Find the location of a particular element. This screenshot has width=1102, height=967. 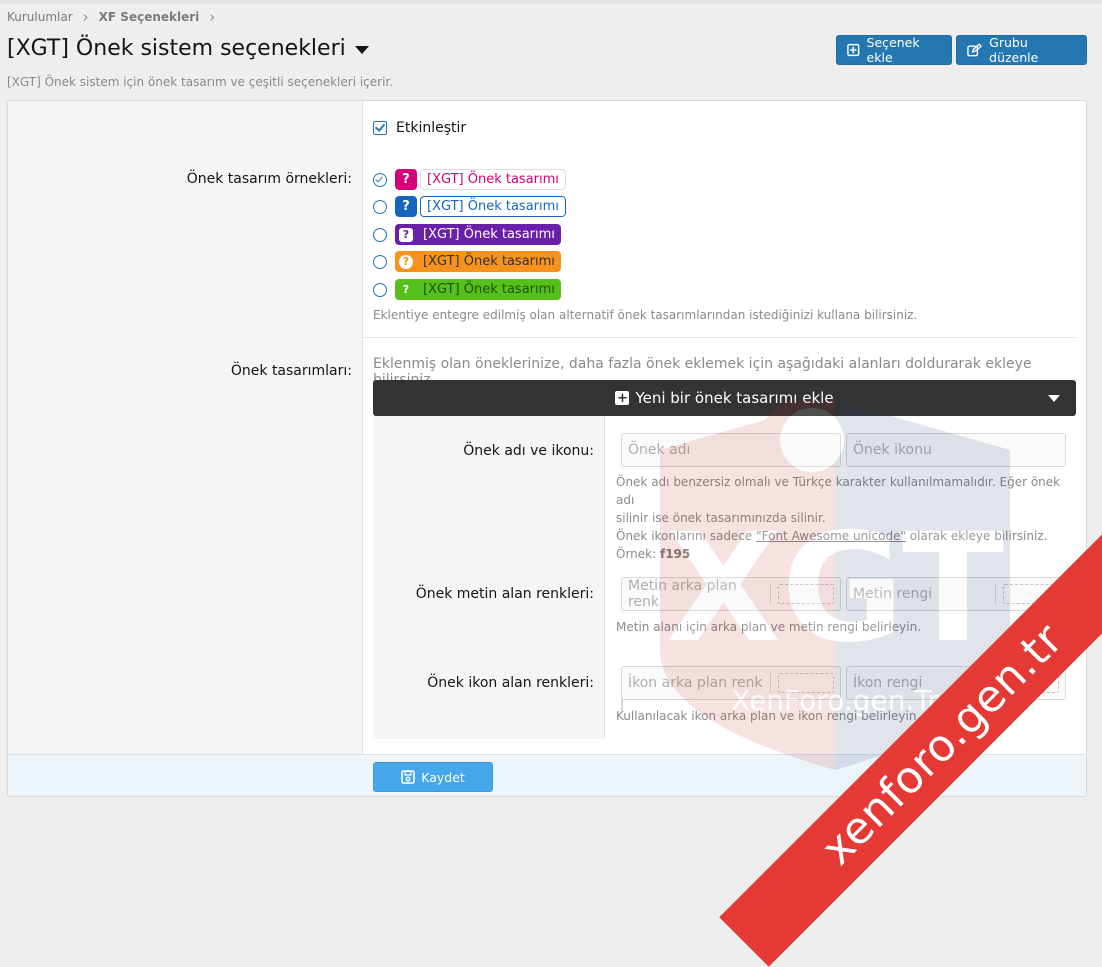

enable-label: Etkinleştir is located at coordinates (431, 128).